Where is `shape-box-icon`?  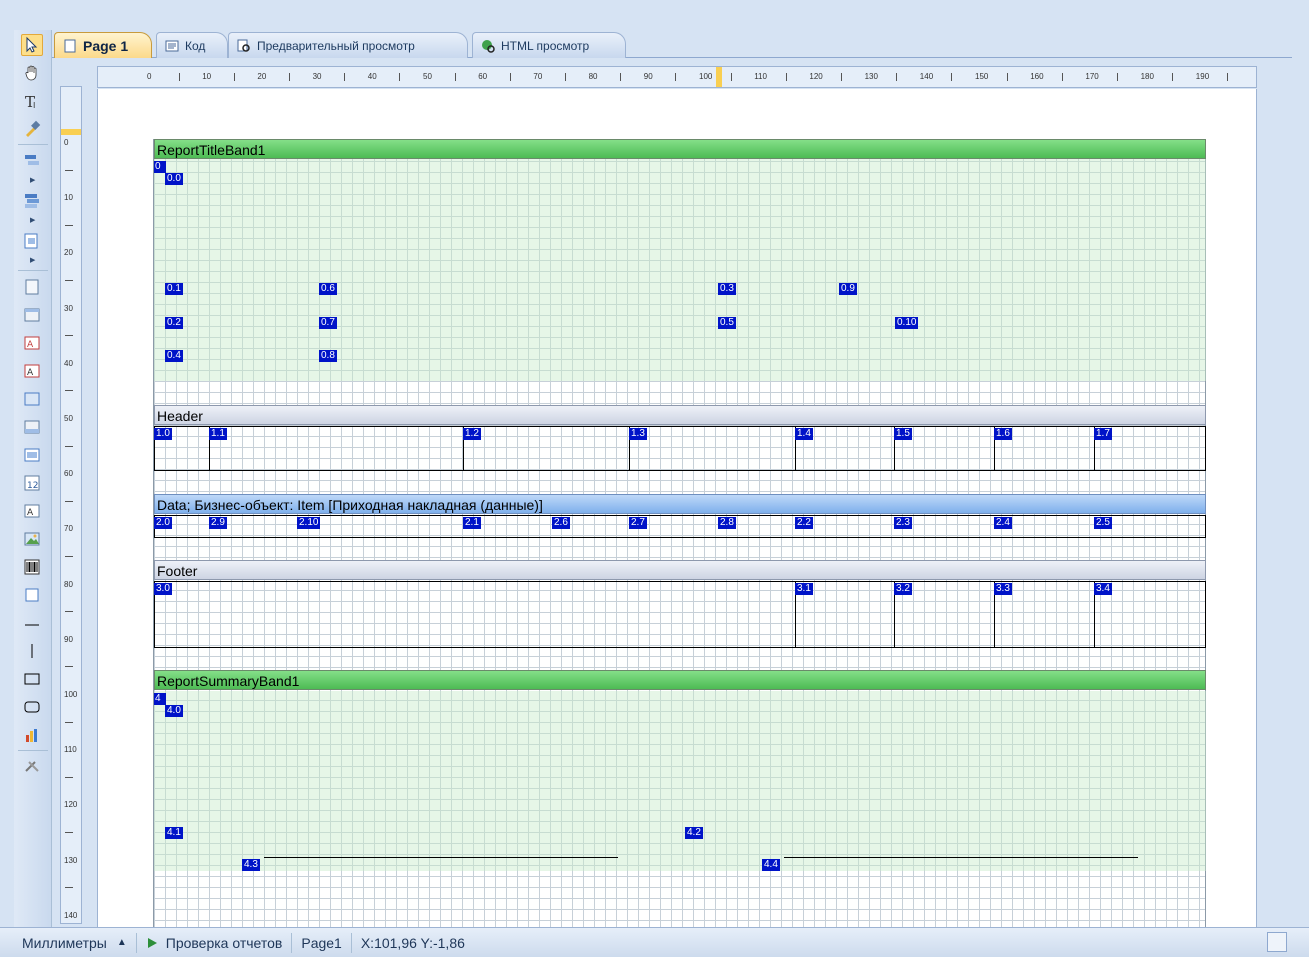
shape-box-icon is located at coordinates (32, 427).